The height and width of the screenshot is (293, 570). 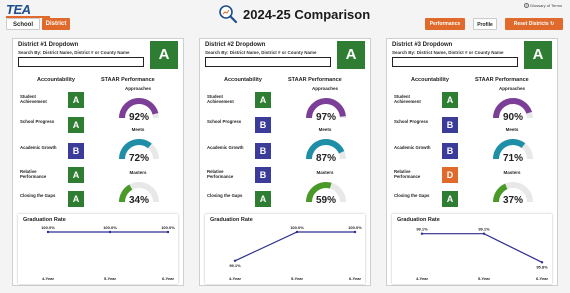 I want to click on masters-value: 59%, so click(x=325, y=200).